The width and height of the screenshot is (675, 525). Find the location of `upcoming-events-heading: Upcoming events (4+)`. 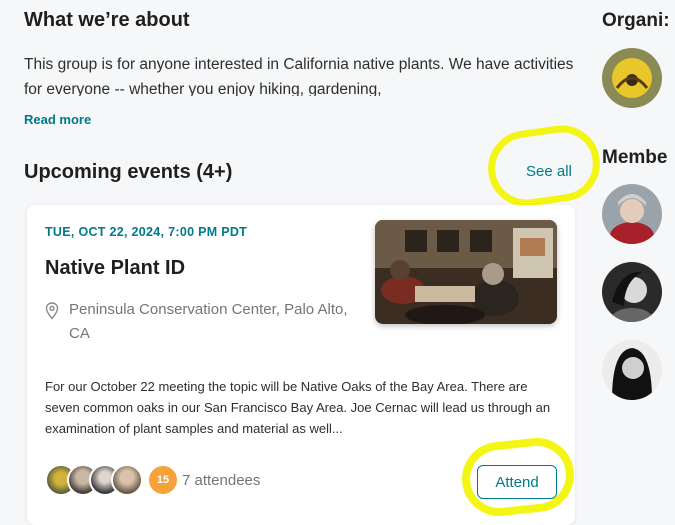

upcoming-events-heading: Upcoming events (4+) is located at coordinates (128, 172).